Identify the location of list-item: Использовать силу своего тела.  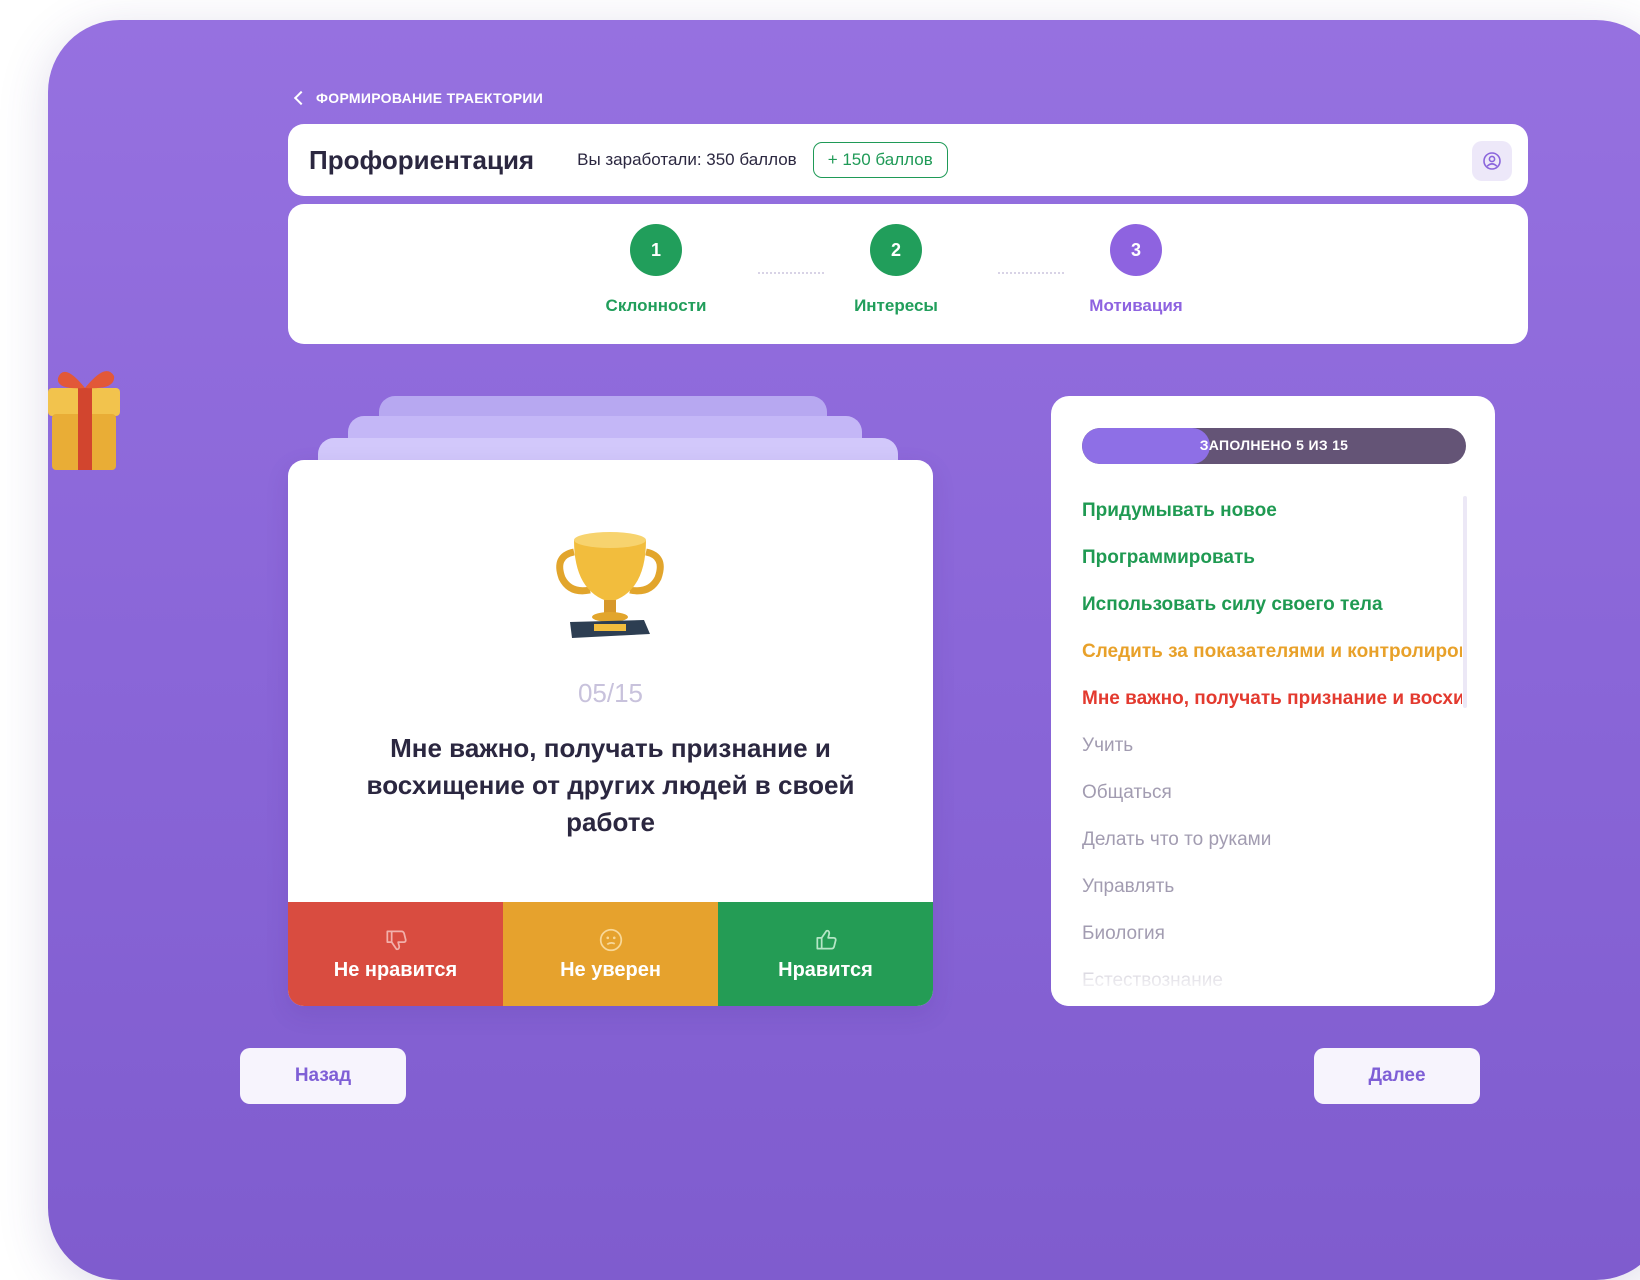
(1272, 617).